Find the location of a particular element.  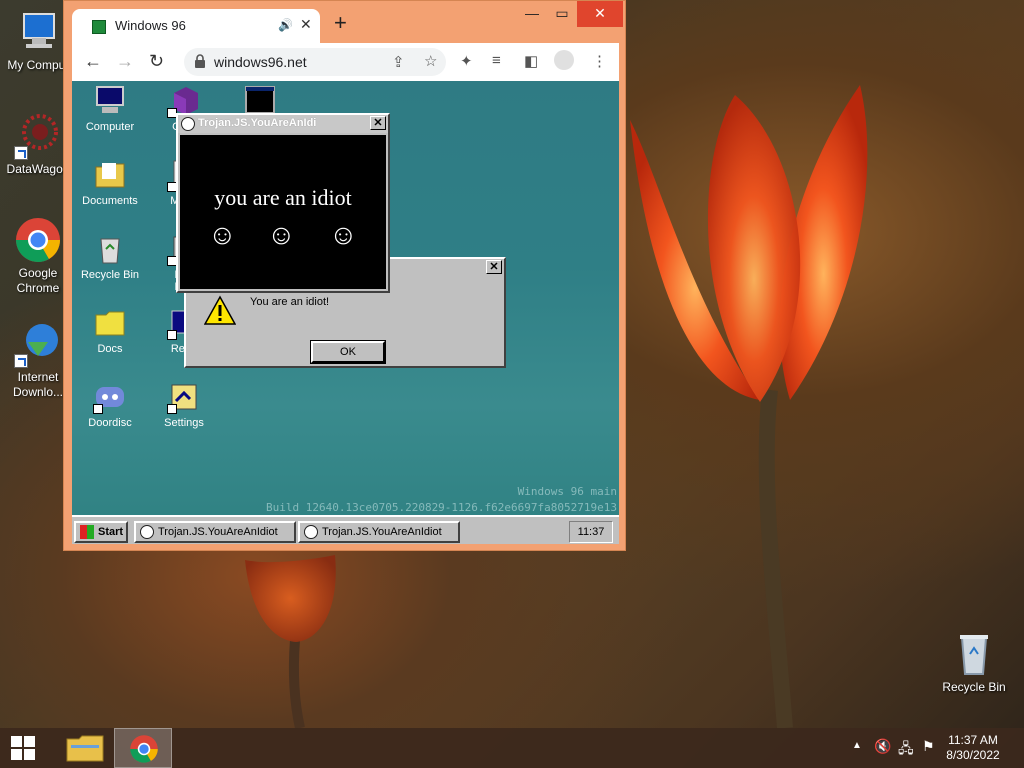

windows96-favicon-icon is located at coordinates (99, 27).